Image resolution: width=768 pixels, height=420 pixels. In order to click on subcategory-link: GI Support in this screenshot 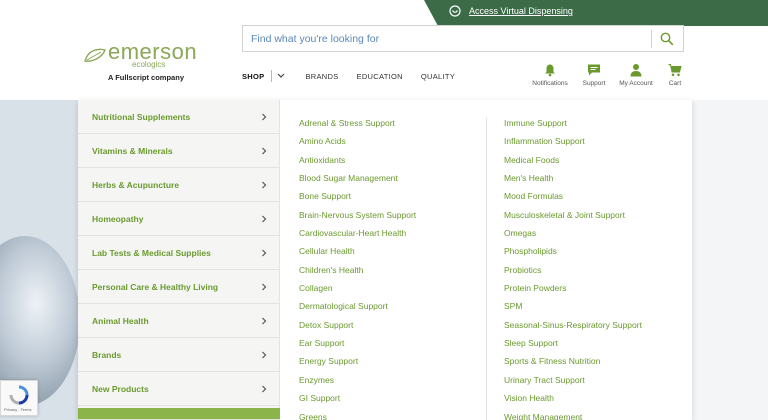, I will do `click(357, 401)`.